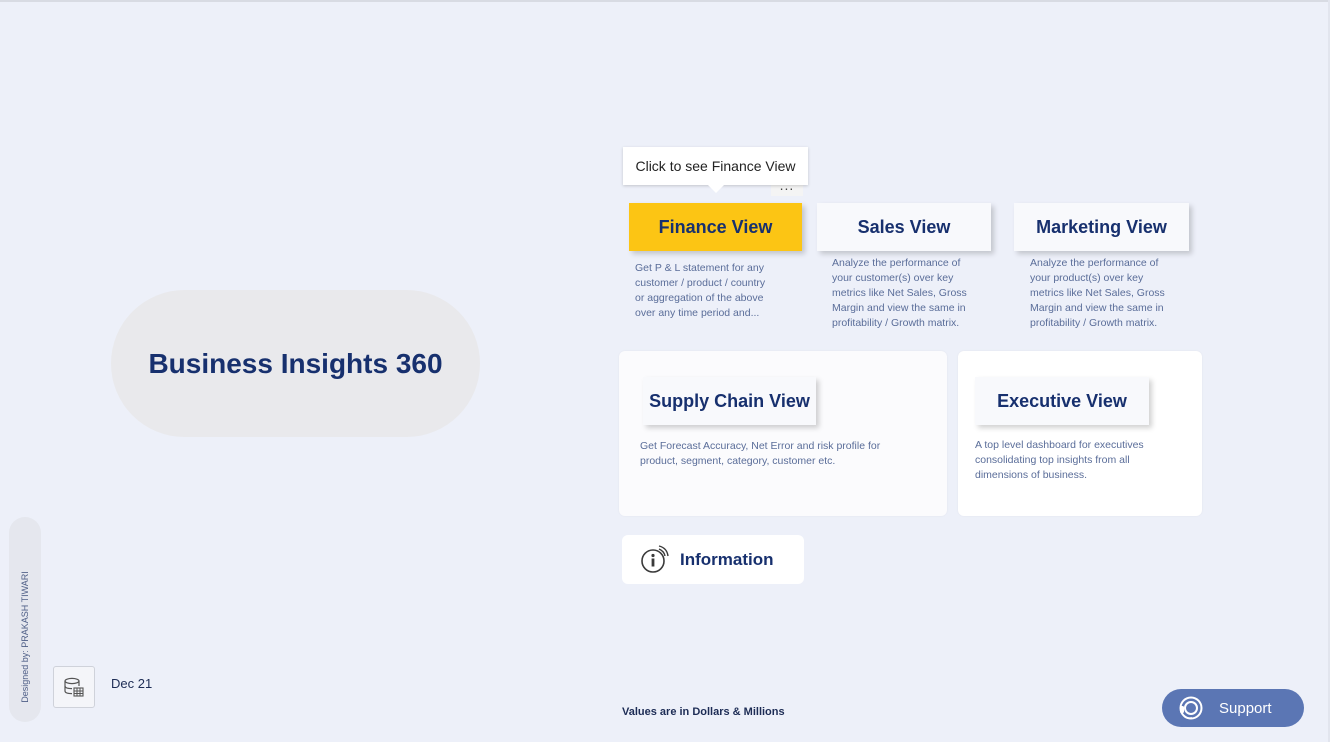 This screenshot has height=742, width=1330. What do you see at coordinates (25, 637) in the screenshot?
I see `designer-credit: Designed by: PRAKASH TIWARI` at bounding box center [25, 637].